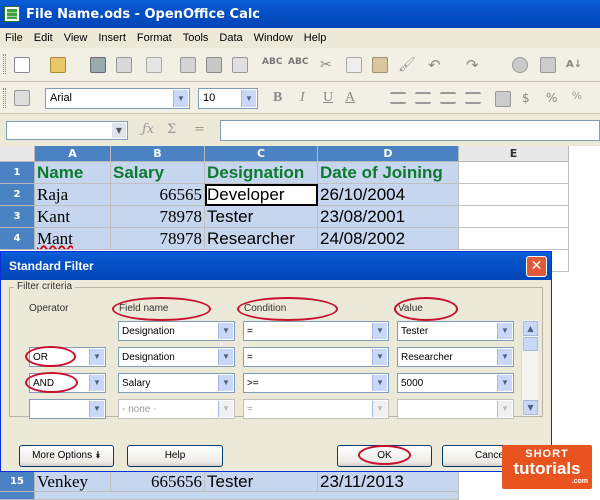 The width and height of the screenshot is (600, 500). I want to click on menu-format: Format, so click(155, 38).